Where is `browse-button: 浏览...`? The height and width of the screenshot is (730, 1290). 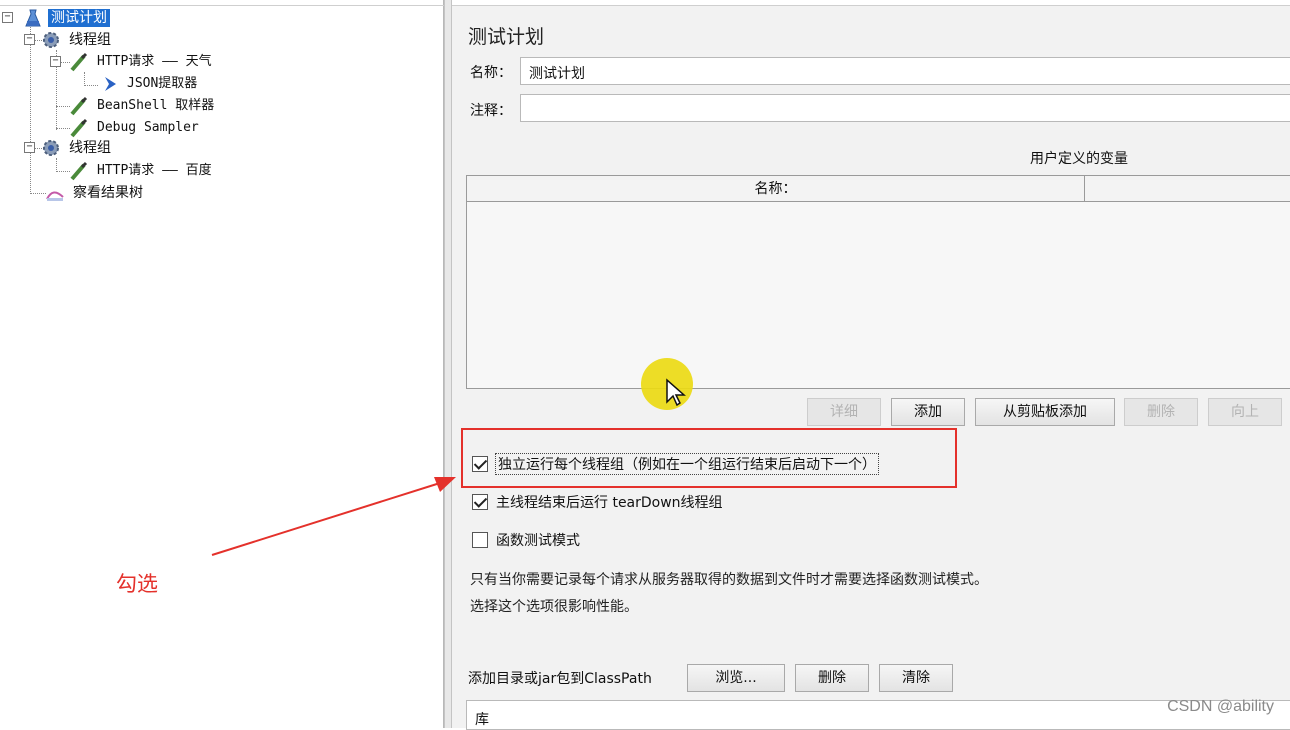
browse-button: 浏览... is located at coordinates (736, 678).